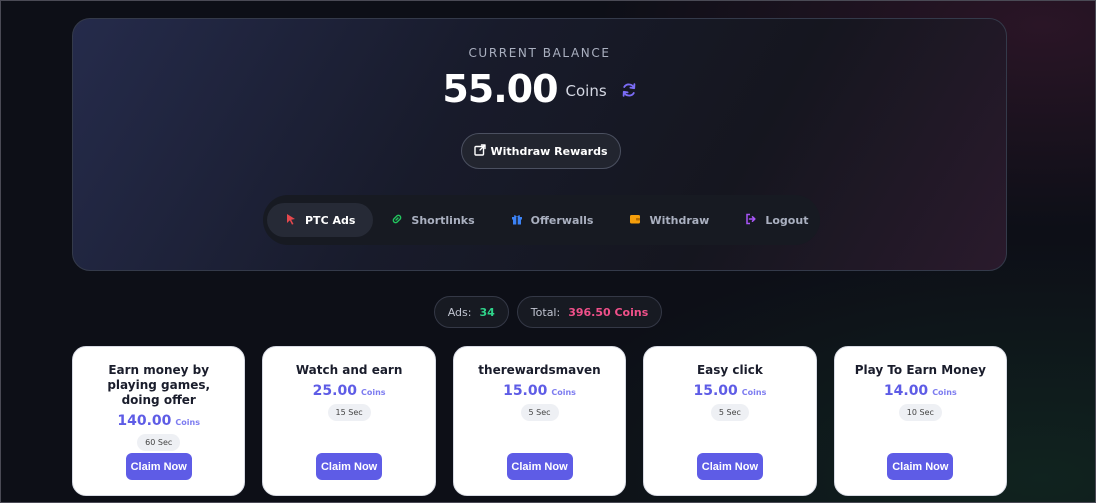  Describe the element at coordinates (549, 151) in the screenshot. I see `withdraw-rewards-label: Withdraw Rewards` at that location.